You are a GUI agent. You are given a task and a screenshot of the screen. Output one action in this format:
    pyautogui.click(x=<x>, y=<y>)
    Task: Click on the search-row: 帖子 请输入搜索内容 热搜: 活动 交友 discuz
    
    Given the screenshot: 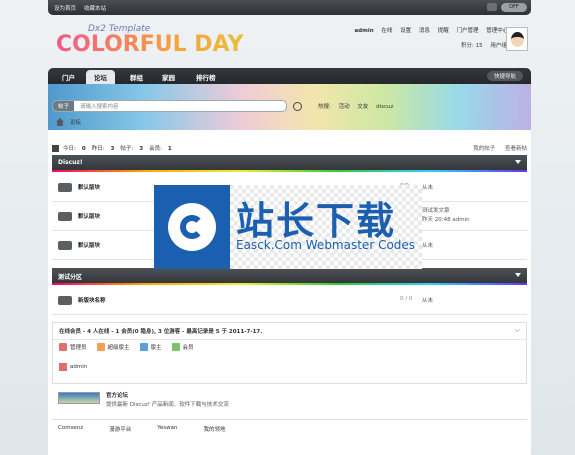 What is the action you would take?
    pyautogui.click(x=287, y=106)
    